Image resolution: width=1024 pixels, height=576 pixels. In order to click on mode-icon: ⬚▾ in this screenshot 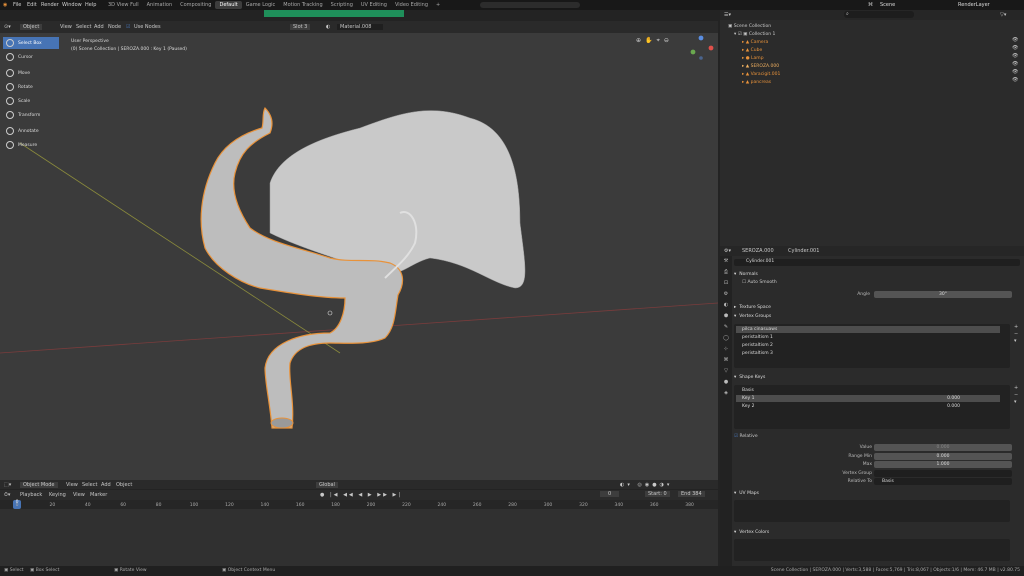, I will do `click(7, 485)`.